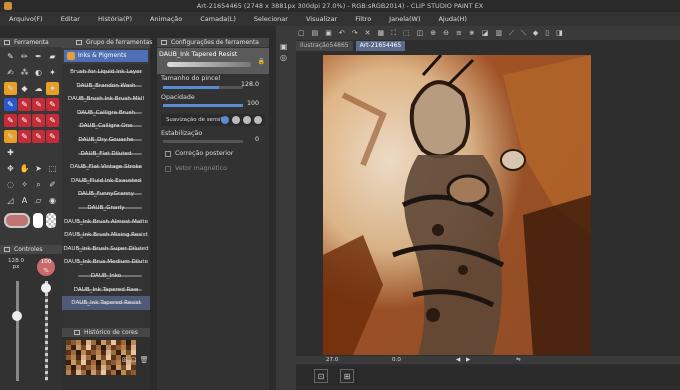  Describe the element at coordinates (52, 120) in the screenshot. I see `sub-tool-red-7-icon: ✎` at that location.